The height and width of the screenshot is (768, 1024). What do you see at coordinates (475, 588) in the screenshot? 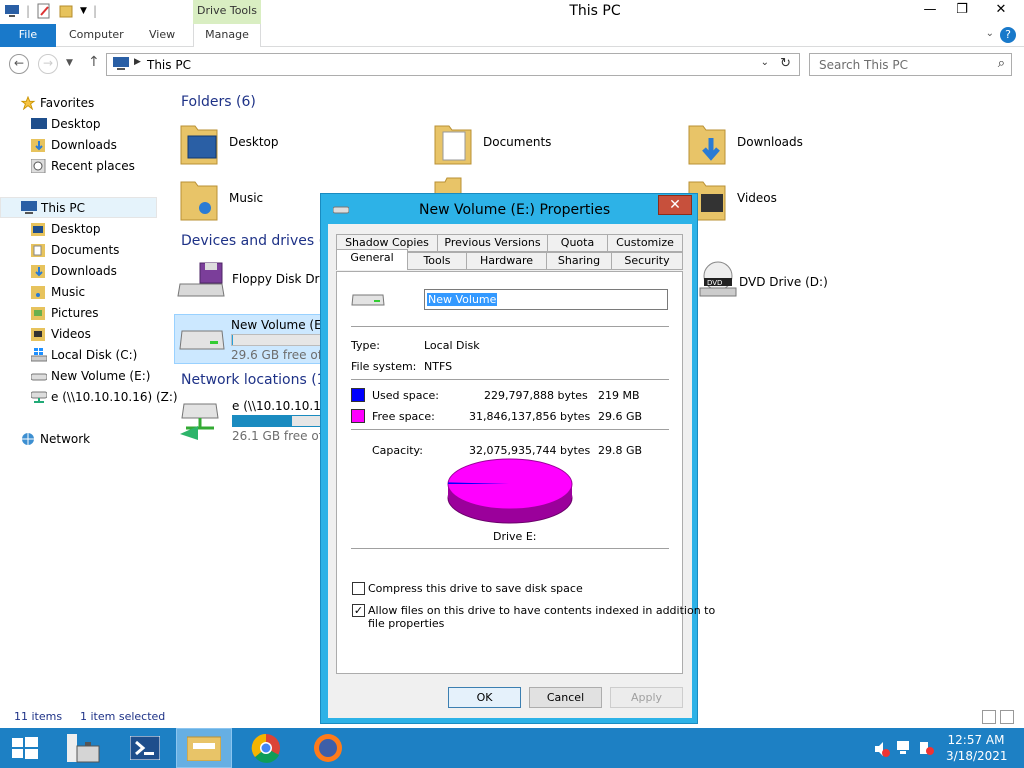
I see `compress-label: Compress this drive to save disk space` at bounding box center [475, 588].